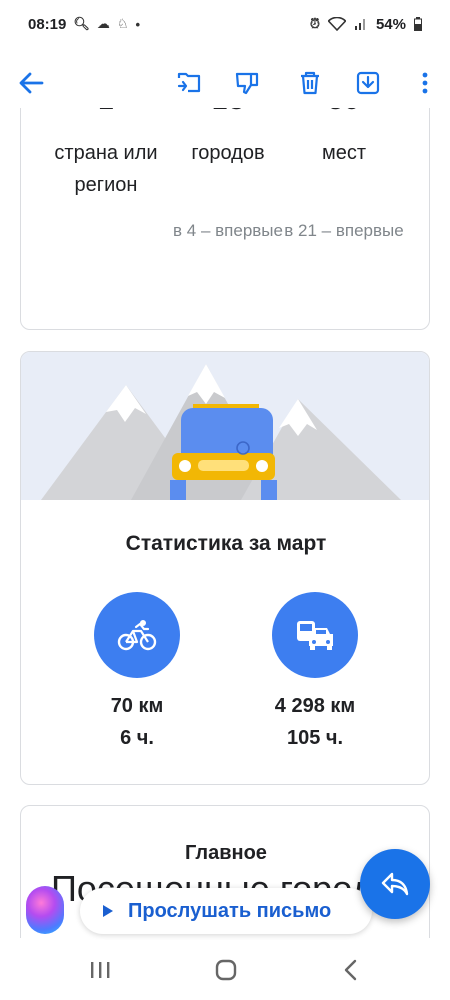 This screenshot has height=1000, width=450. I want to click on save-button, so click(368, 83).